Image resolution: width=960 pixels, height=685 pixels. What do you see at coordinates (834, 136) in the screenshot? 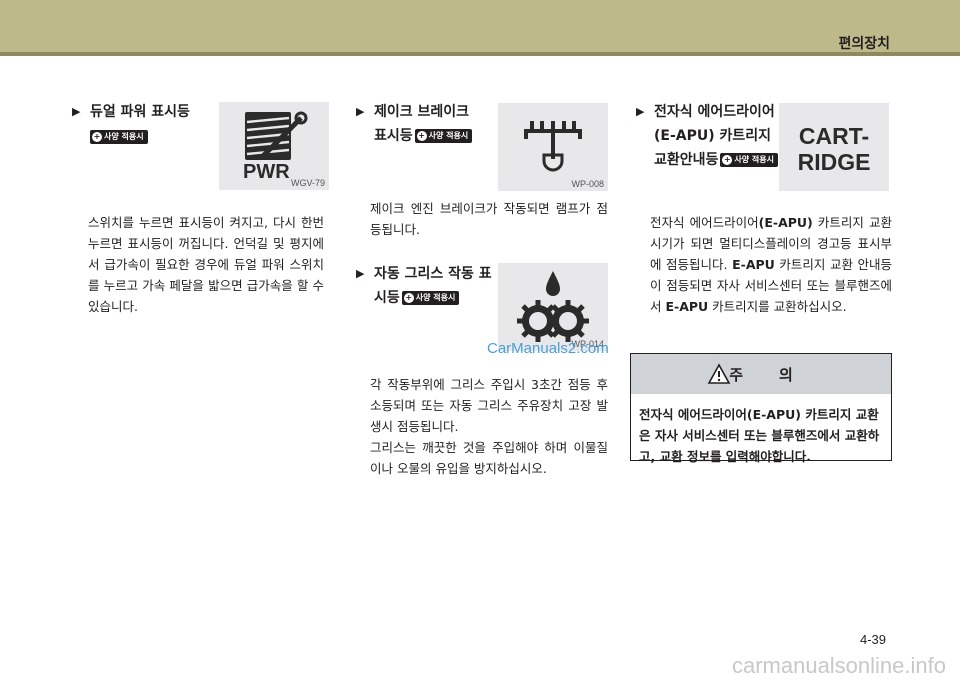
I see `cartridge-label-line1: CART-` at bounding box center [834, 136].